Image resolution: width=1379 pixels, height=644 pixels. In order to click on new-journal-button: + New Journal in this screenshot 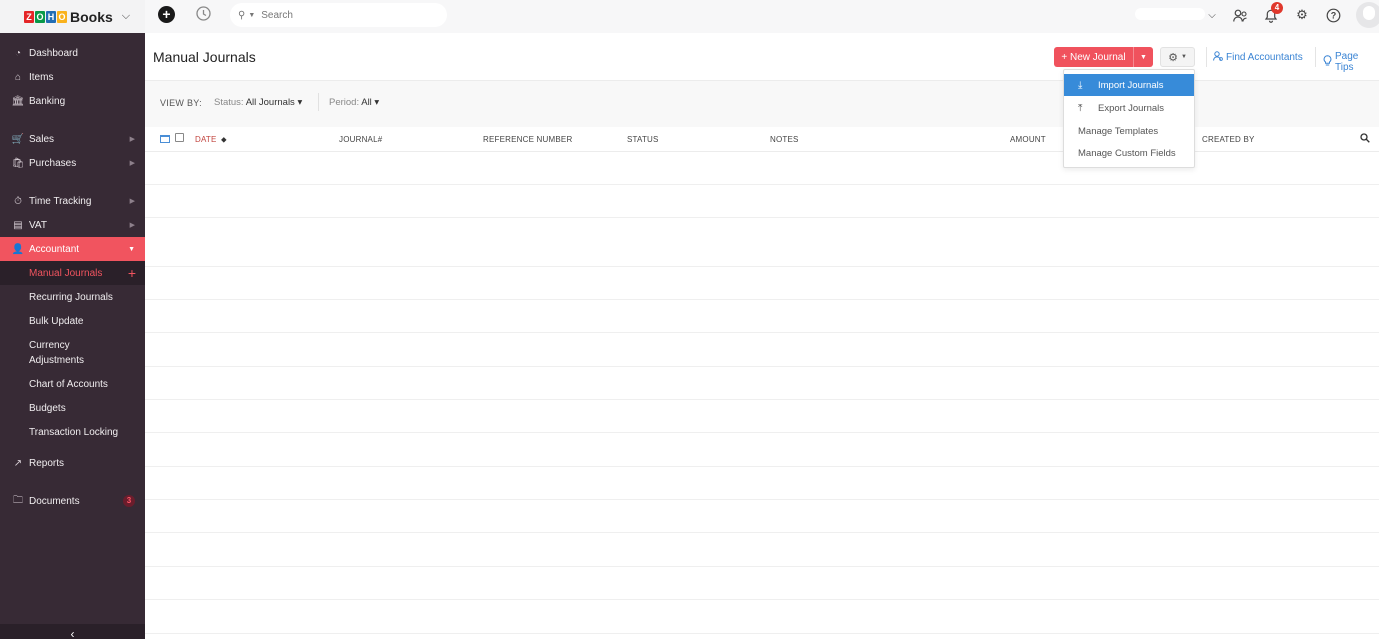, I will do `click(1094, 57)`.